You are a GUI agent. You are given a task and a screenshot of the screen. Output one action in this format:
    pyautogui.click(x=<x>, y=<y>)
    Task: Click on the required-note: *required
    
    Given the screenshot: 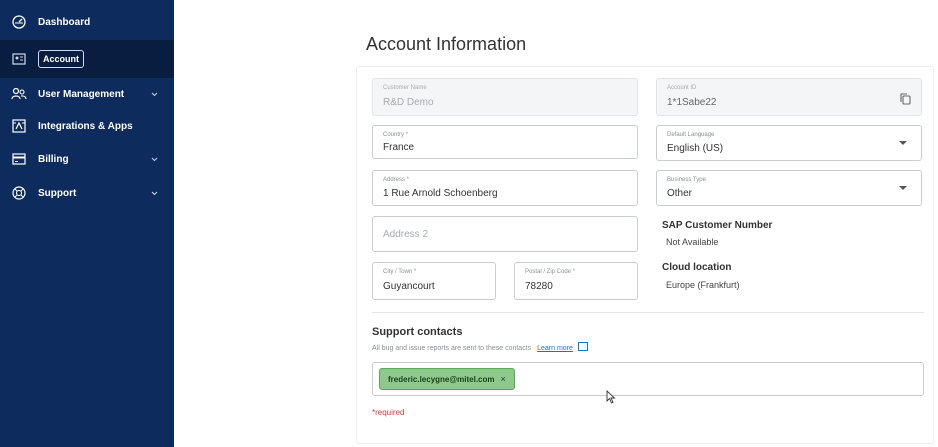 What is the action you would take?
    pyautogui.click(x=388, y=412)
    